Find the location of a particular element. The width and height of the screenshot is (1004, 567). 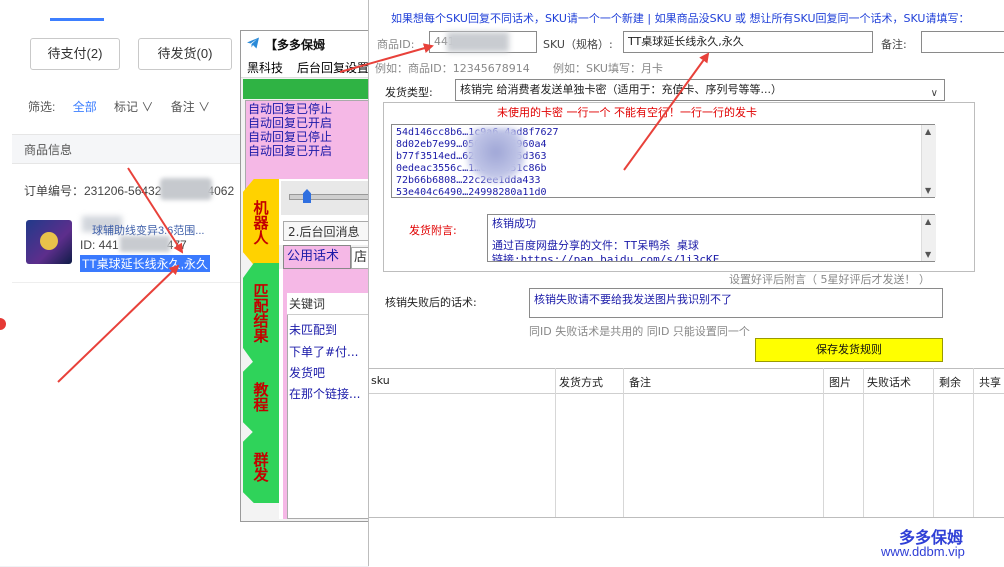

menu-reply-settings: 后台回复设置 is located at coordinates (333, 67).